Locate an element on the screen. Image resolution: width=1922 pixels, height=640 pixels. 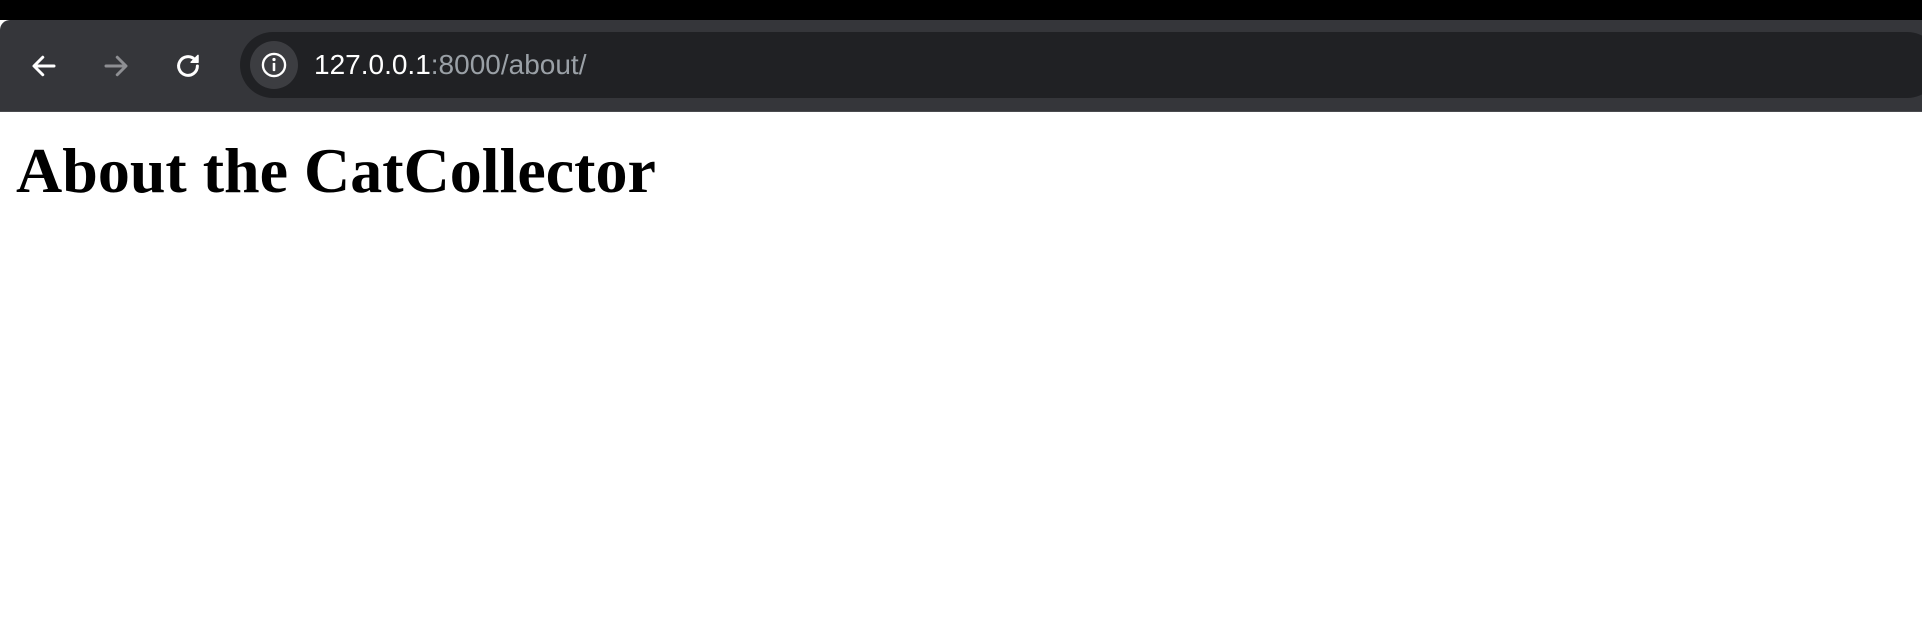
reload-icon is located at coordinates (188, 65).